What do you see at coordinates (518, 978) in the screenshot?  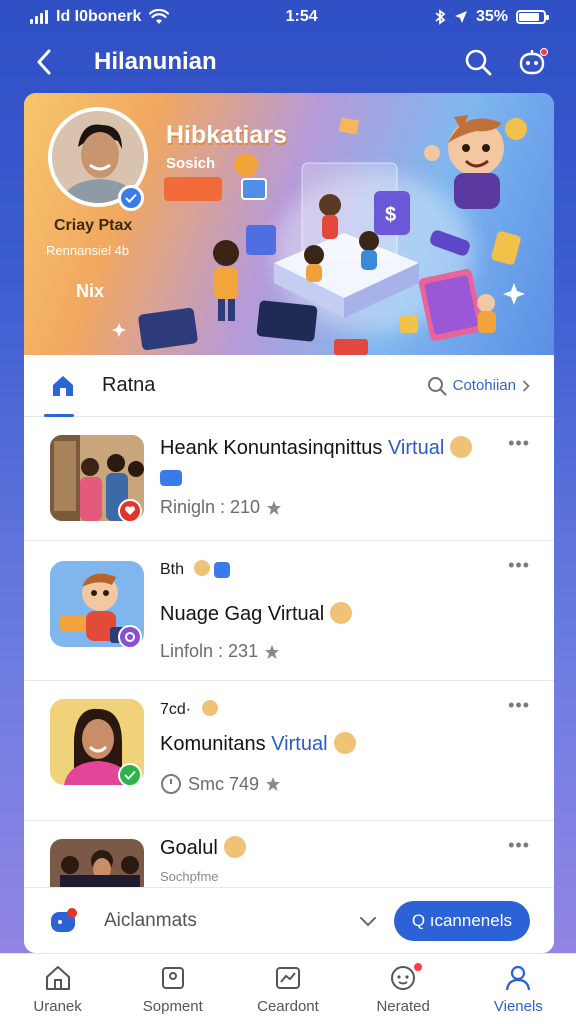 I see `user-icon` at bounding box center [518, 978].